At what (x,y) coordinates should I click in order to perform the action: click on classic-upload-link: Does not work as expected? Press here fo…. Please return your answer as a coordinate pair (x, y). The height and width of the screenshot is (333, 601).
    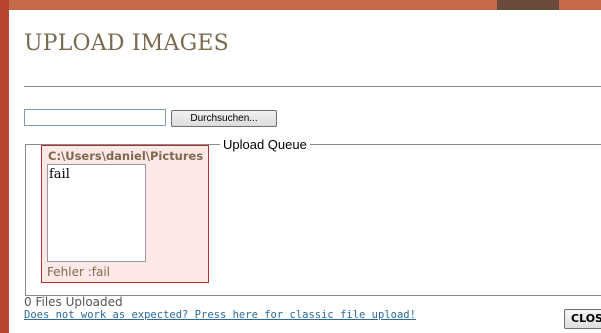
    Looking at the image, I should click on (220, 315).